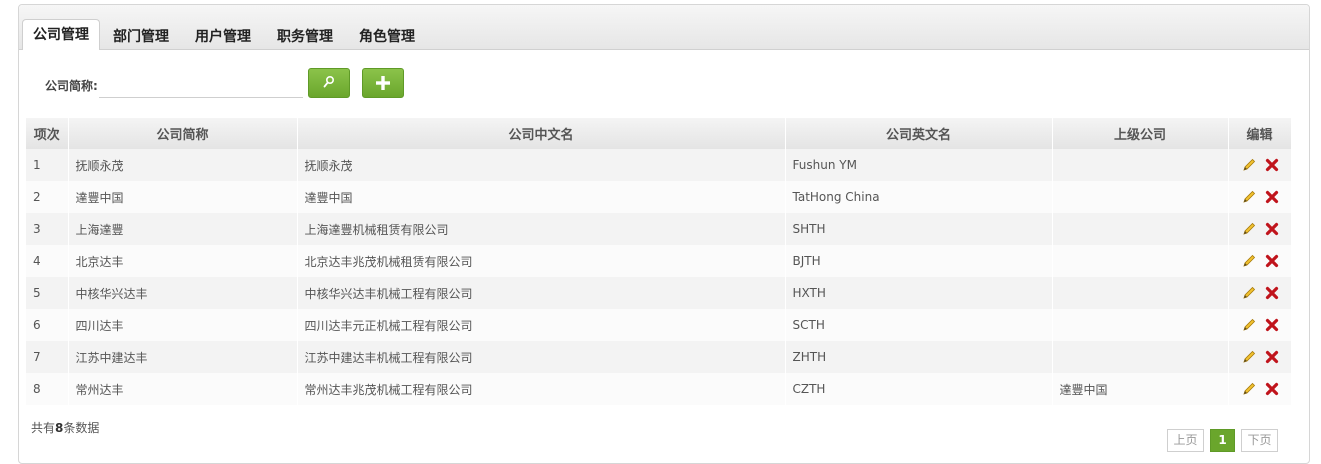 This screenshot has width=1321, height=464. What do you see at coordinates (1222, 440) in the screenshot?
I see `page-1-button: 1` at bounding box center [1222, 440].